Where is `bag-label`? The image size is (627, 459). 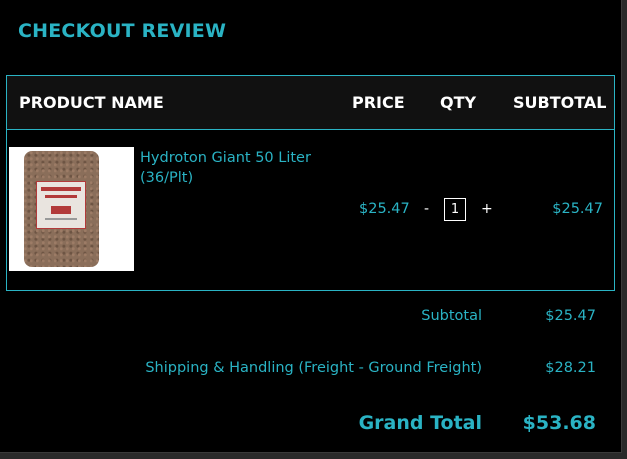 bag-label is located at coordinates (61, 205).